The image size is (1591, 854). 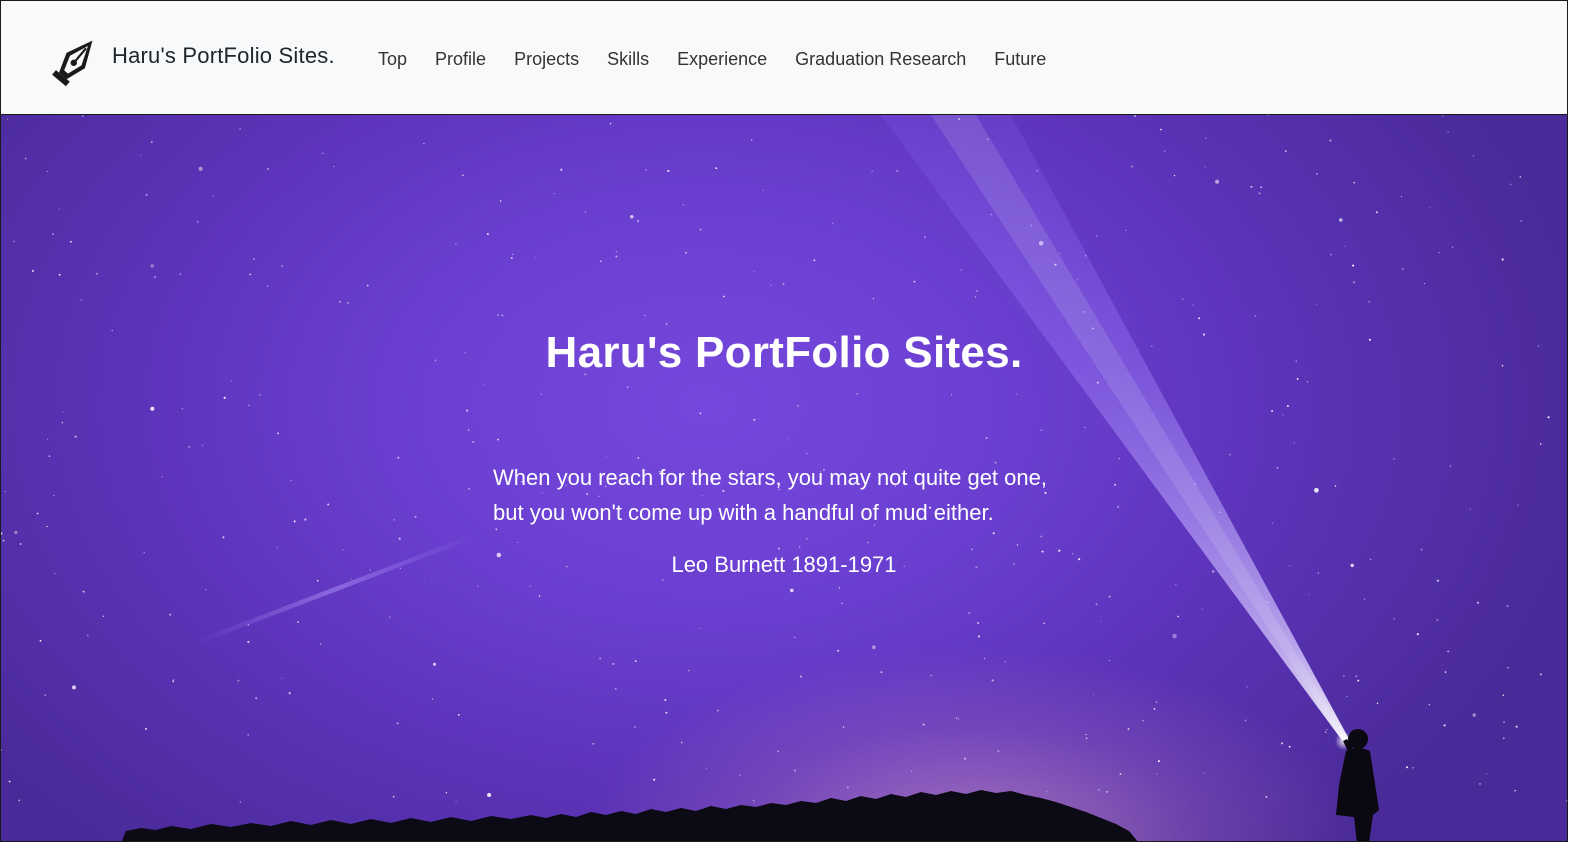 What do you see at coordinates (784, 564) in the screenshot?
I see `quote-author: Leo Burnett 1891-1971` at bounding box center [784, 564].